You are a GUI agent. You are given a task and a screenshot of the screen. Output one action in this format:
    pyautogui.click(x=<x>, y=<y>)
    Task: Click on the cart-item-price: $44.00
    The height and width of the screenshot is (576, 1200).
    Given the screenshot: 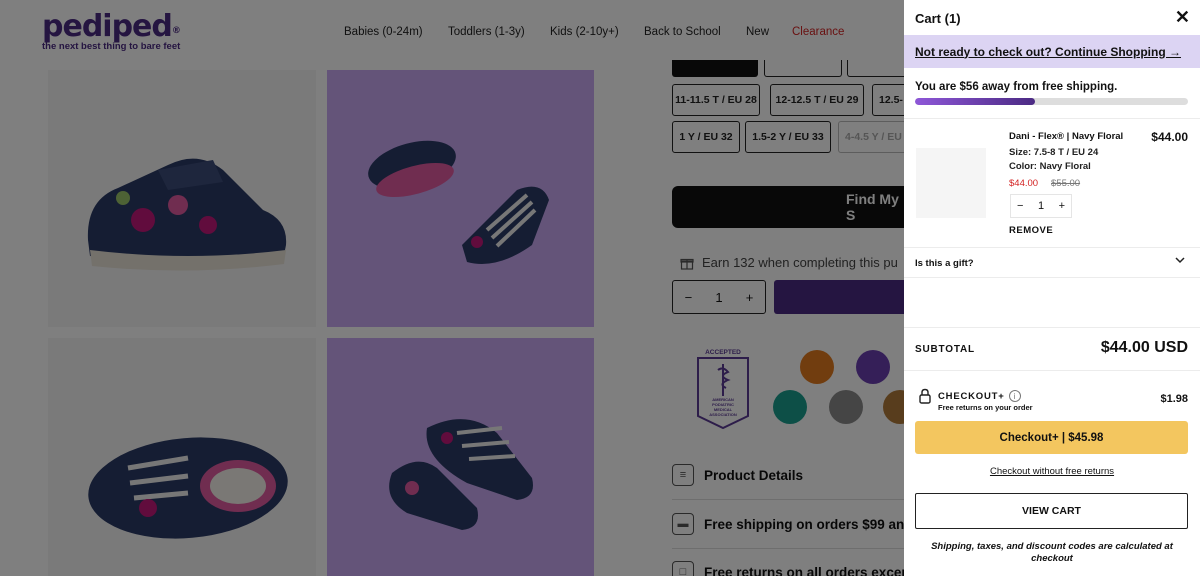 What is the action you would take?
    pyautogui.click(x=1169, y=137)
    